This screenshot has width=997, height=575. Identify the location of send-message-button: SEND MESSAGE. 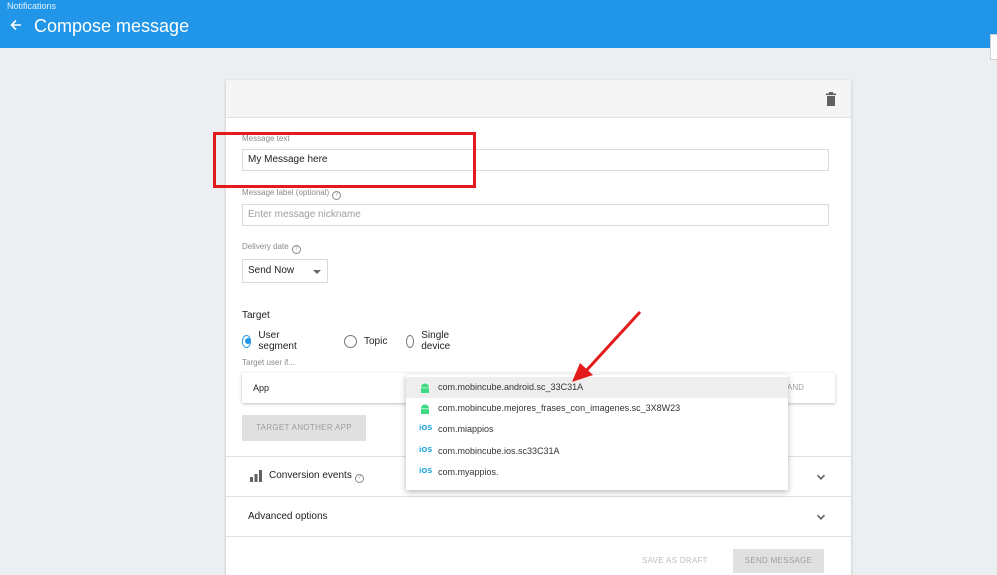
(778, 561).